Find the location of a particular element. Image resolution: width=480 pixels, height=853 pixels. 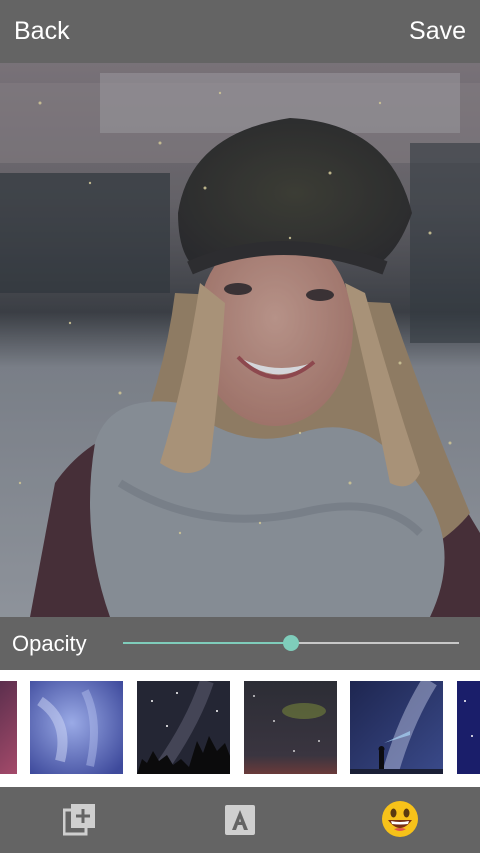

add-sticker-icon is located at coordinates (80, 820).